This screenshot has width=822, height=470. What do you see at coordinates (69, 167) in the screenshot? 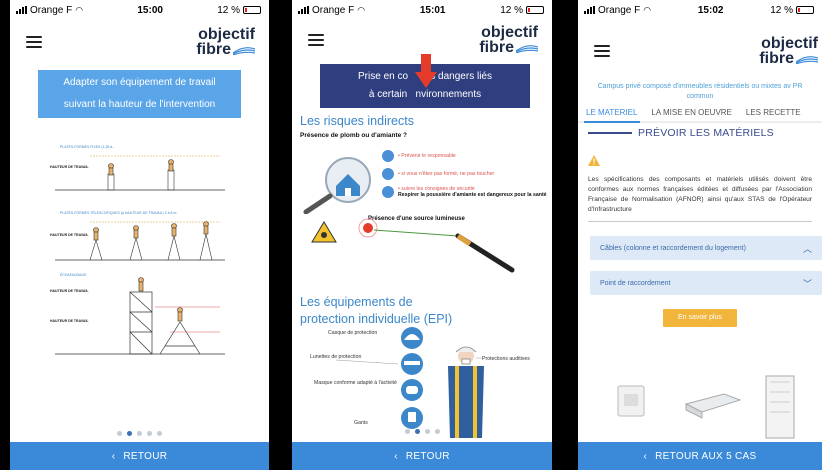
I see `label-height-1: HAUTEUR DE TRAVAIL` at bounding box center [69, 167].